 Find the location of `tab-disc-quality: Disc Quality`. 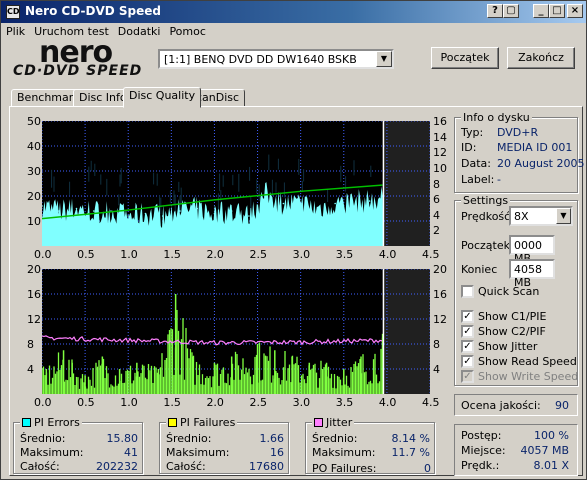

tab-disc-quality: Disc Quality is located at coordinates (162, 97).